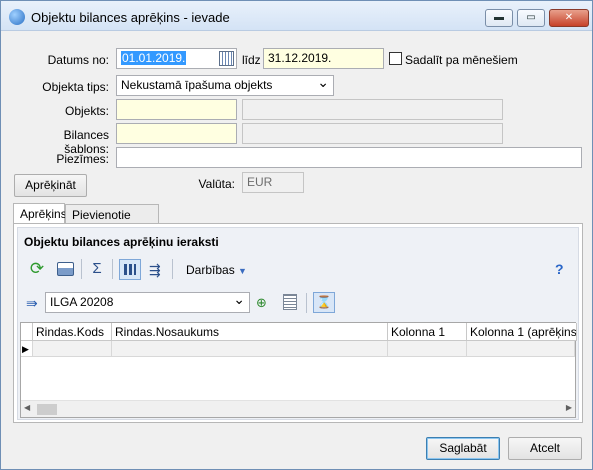 This screenshot has height=470, width=593. What do you see at coordinates (82, 302) in the screenshot?
I see `layout-value: ILGA 20208` at bounding box center [82, 302].